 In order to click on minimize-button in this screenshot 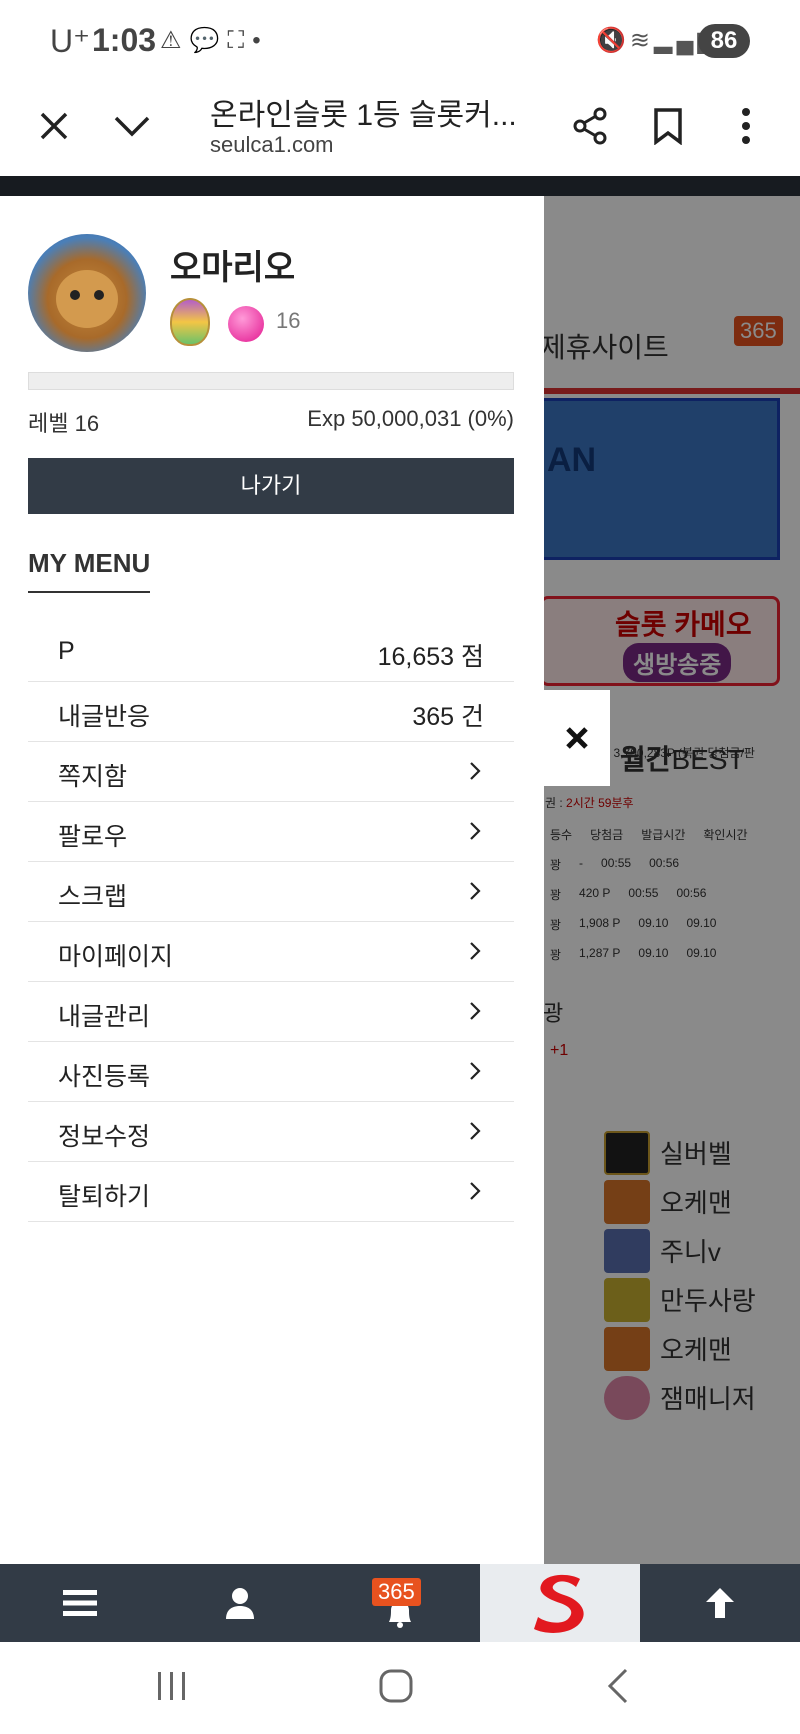, I will do `click(132, 126)`.